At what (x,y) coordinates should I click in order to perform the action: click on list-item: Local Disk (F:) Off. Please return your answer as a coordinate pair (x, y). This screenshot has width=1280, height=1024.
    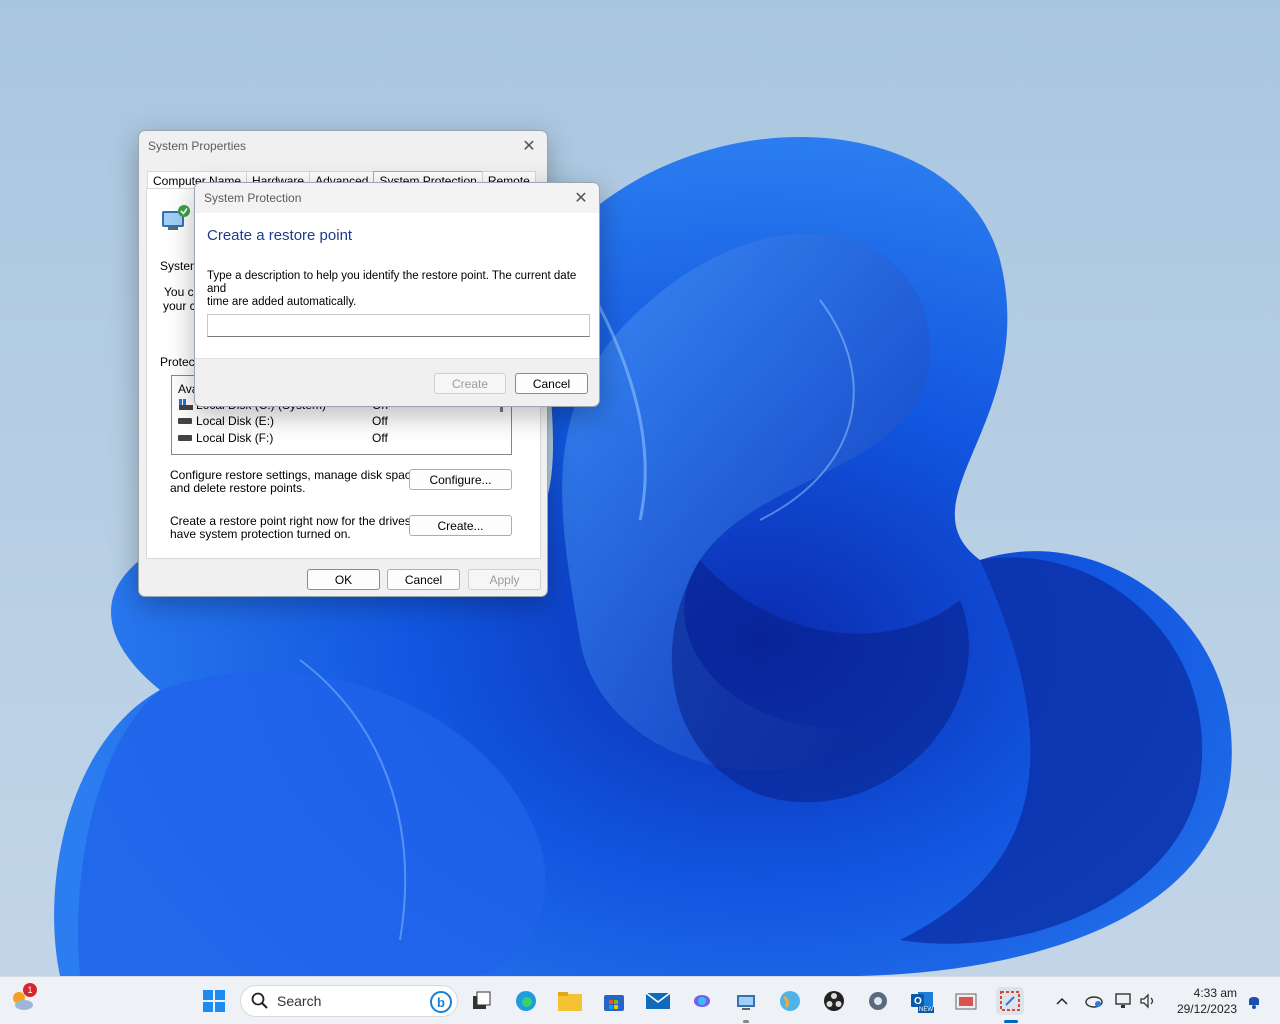
    Looking at the image, I should click on (283, 438).